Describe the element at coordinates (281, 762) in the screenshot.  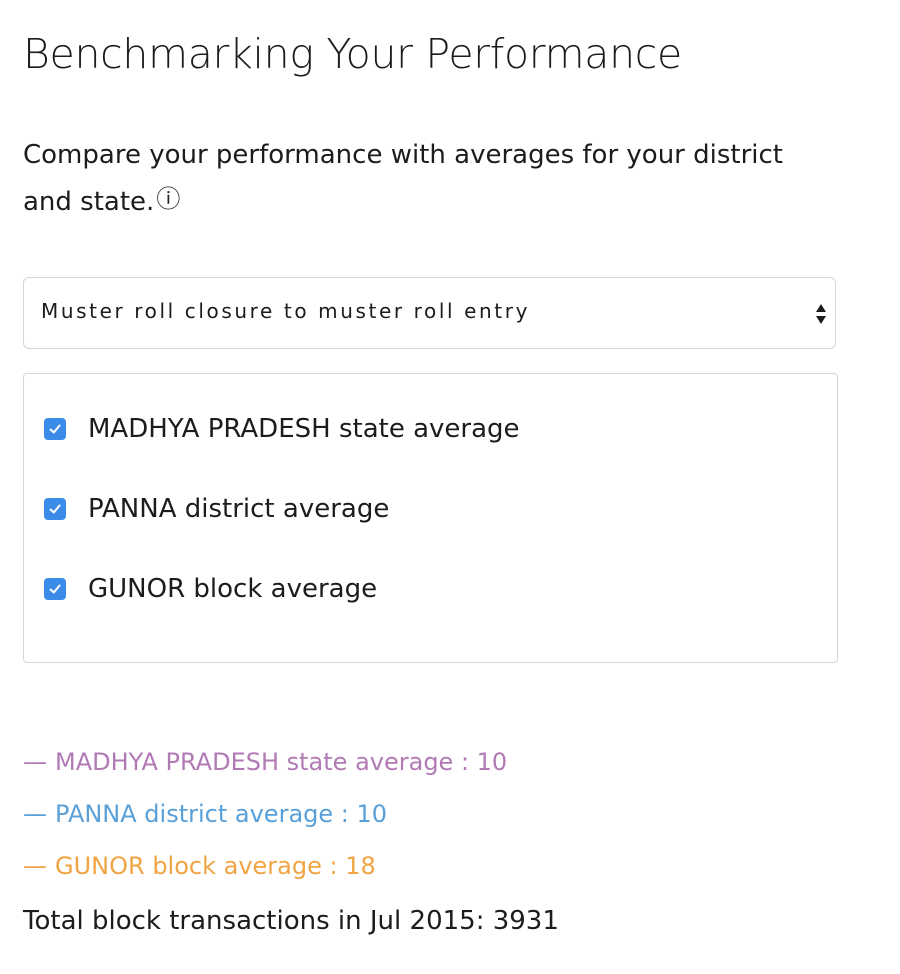
I see `legend-text: MADHYA PRADESH state average : 10` at that location.